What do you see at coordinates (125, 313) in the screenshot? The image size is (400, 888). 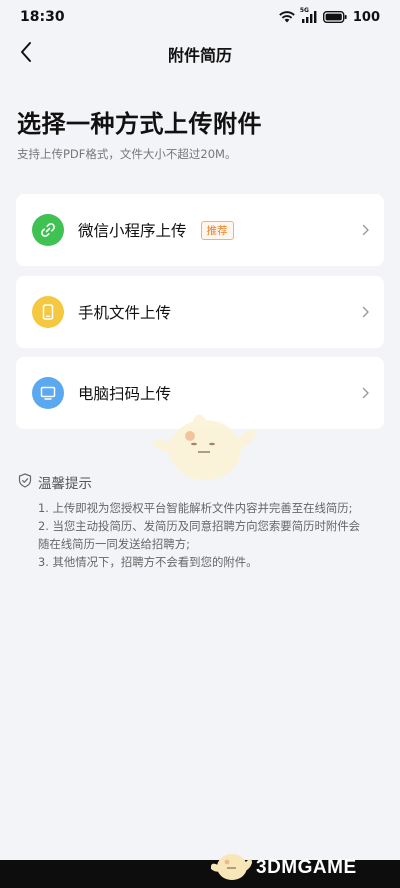 I see `option-label: 手机文件上传` at bounding box center [125, 313].